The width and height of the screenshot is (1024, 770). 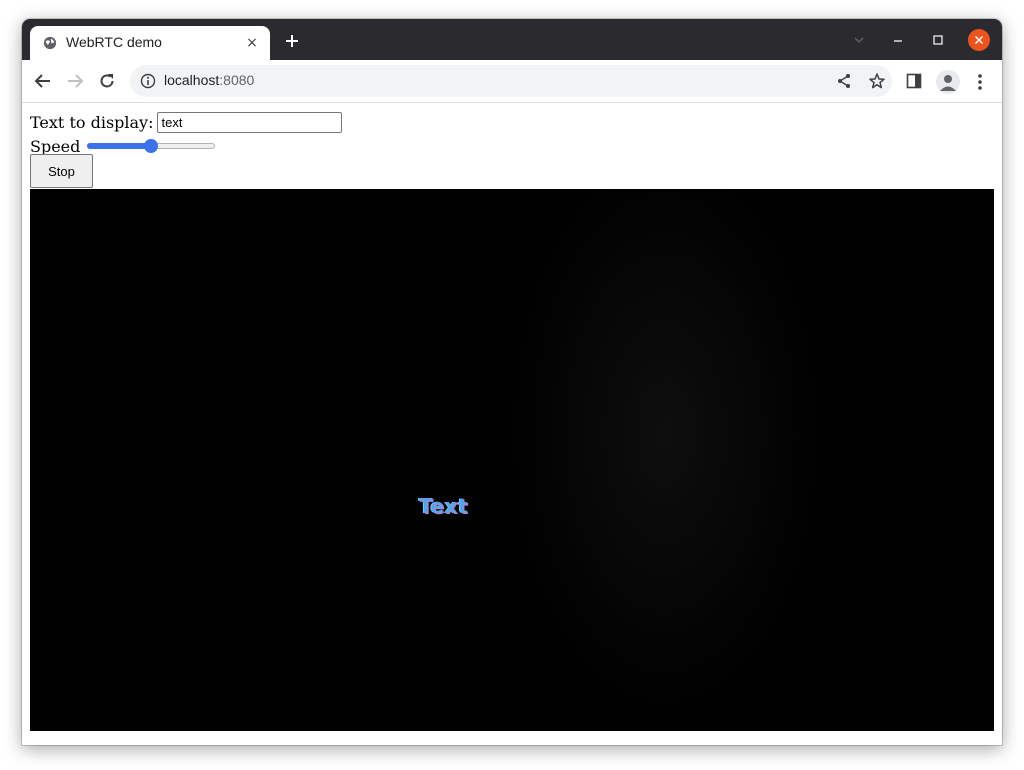 What do you see at coordinates (859, 40) in the screenshot?
I see `tab-search-icon` at bounding box center [859, 40].